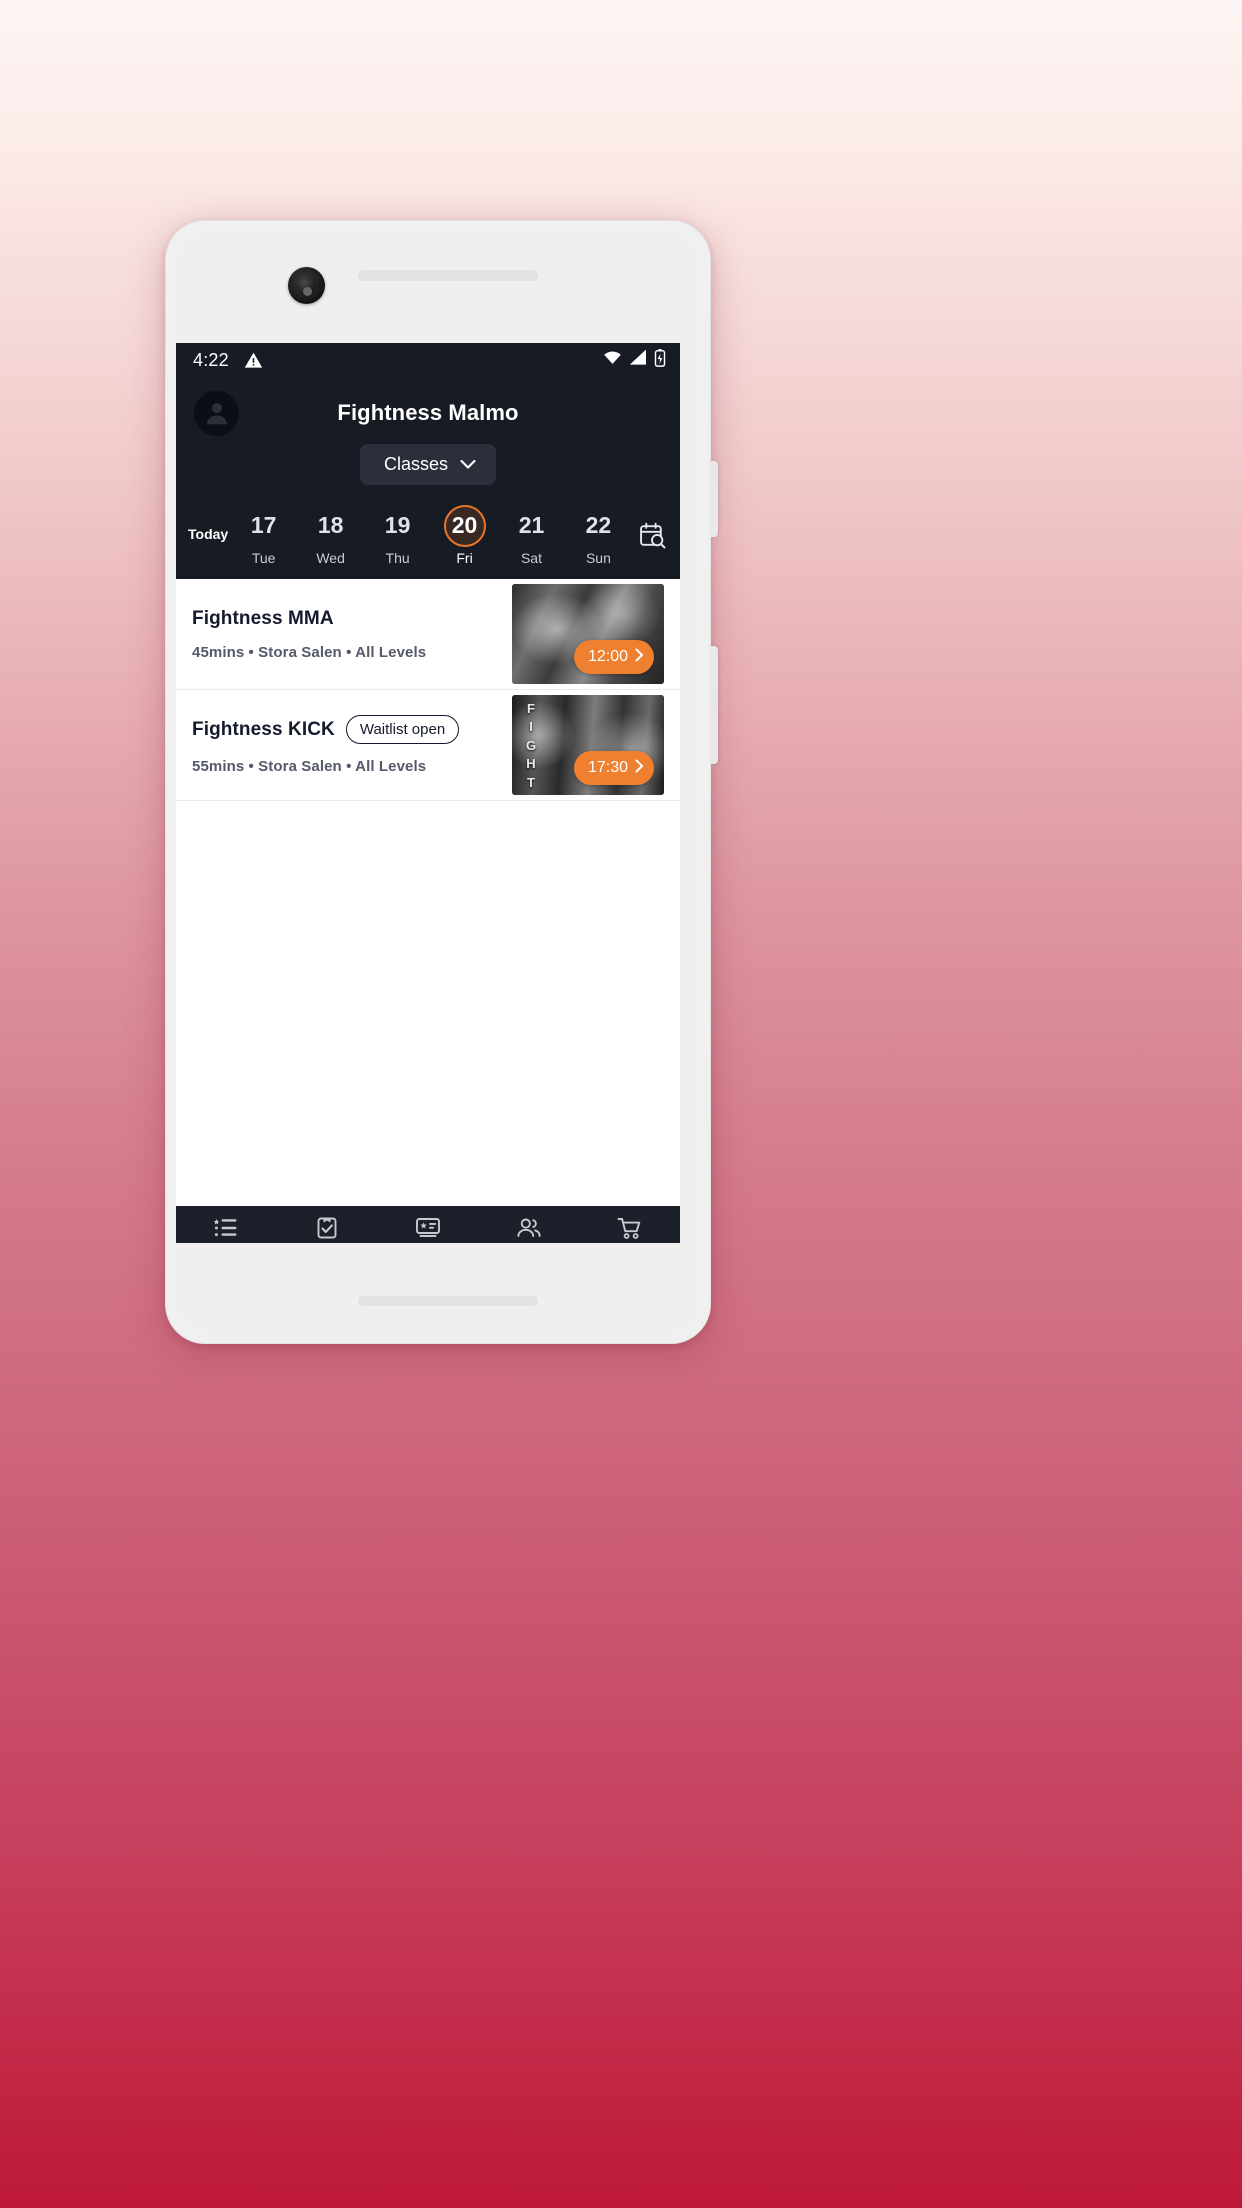 The height and width of the screenshot is (2208, 1242). Describe the element at coordinates (612, 360) in the screenshot. I see `wifi-icon` at that location.